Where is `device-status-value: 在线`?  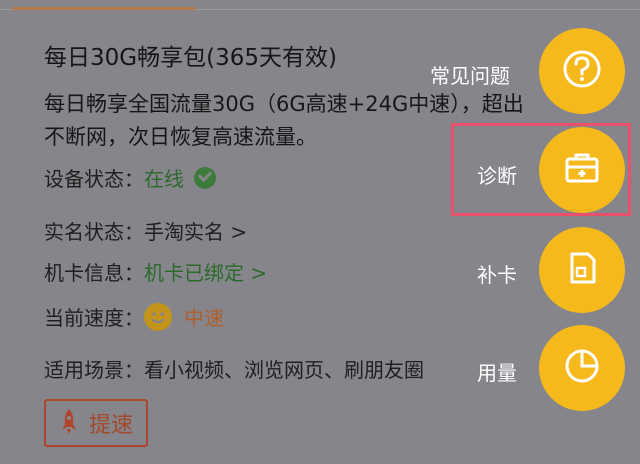 device-status-value: 在线 is located at coordinates (164, 179).